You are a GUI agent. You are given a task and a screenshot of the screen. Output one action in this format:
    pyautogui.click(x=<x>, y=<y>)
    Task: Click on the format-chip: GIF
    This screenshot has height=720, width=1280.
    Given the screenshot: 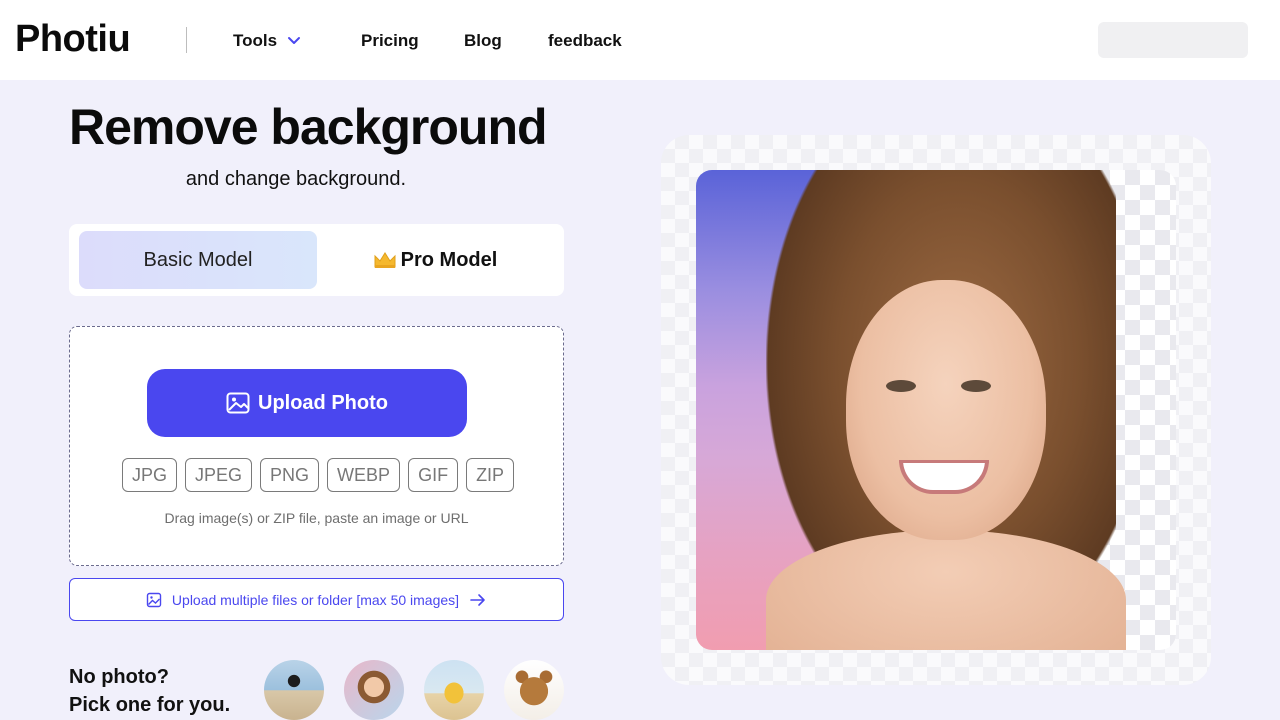 What is the action you would take?
    pyautogui.click(x=433, y=475)
    